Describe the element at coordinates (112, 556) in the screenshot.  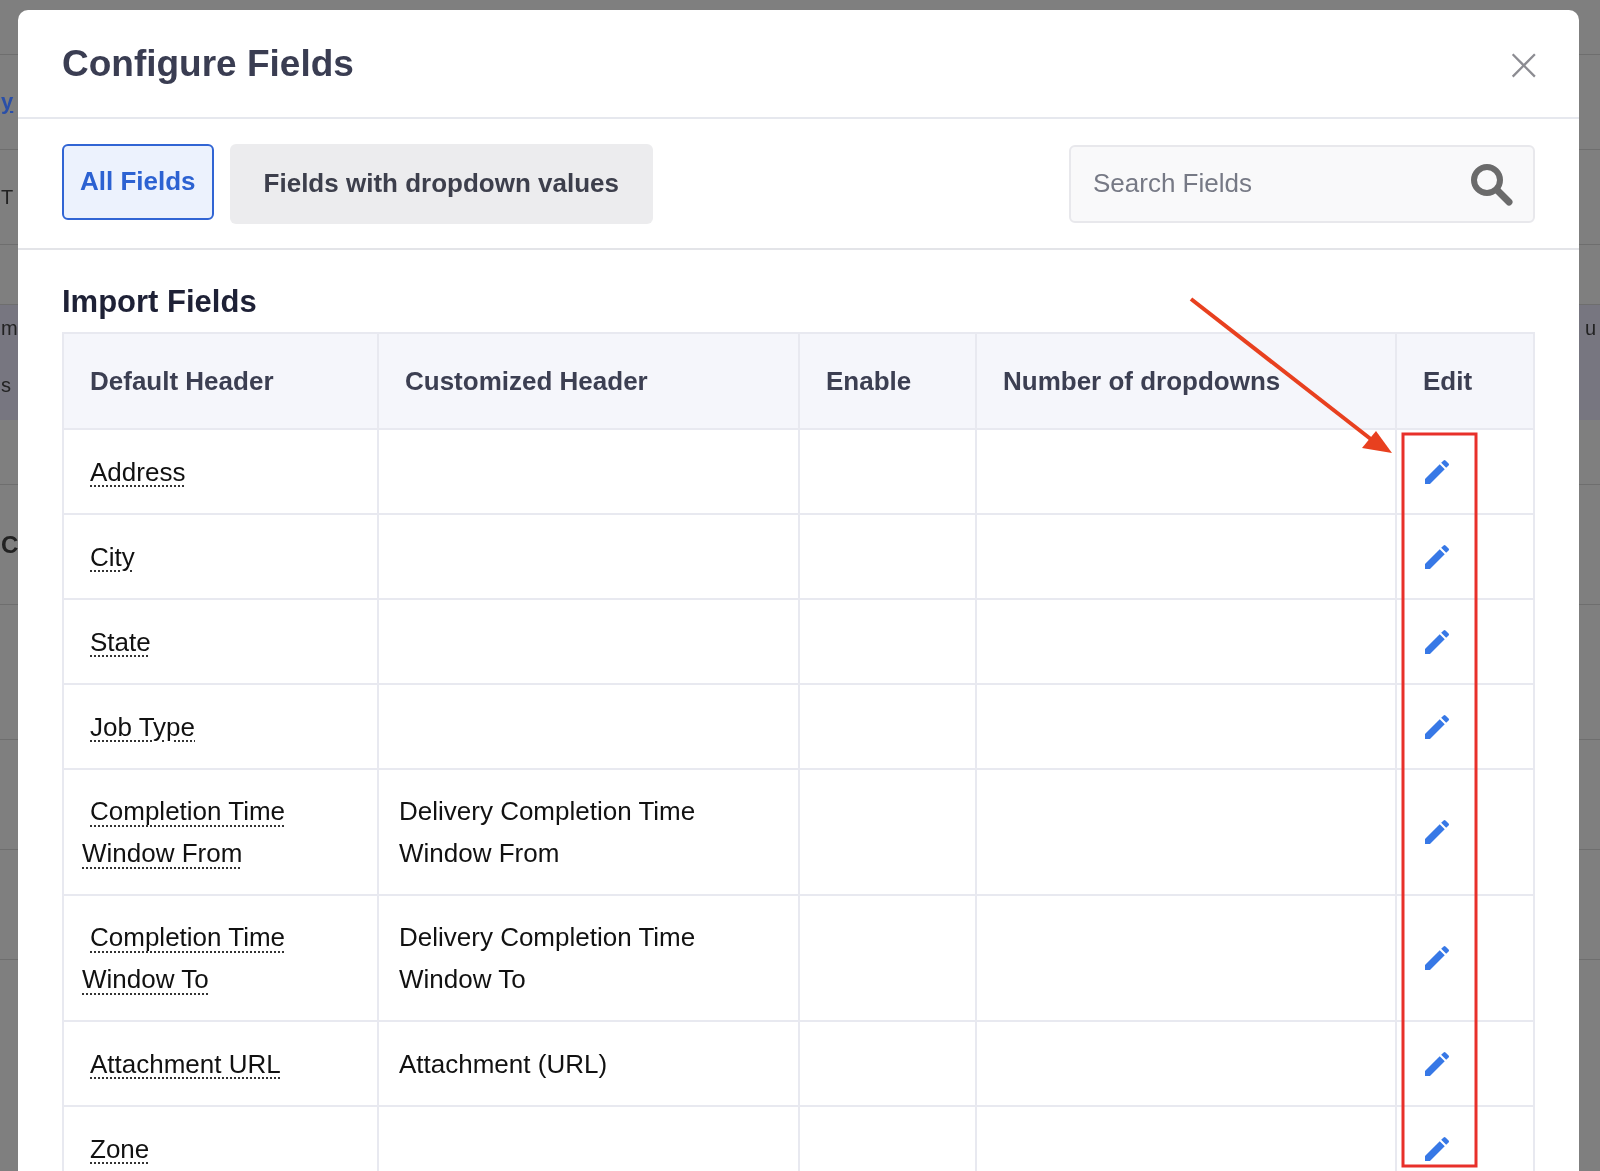
I see `field-name: City` at that location.